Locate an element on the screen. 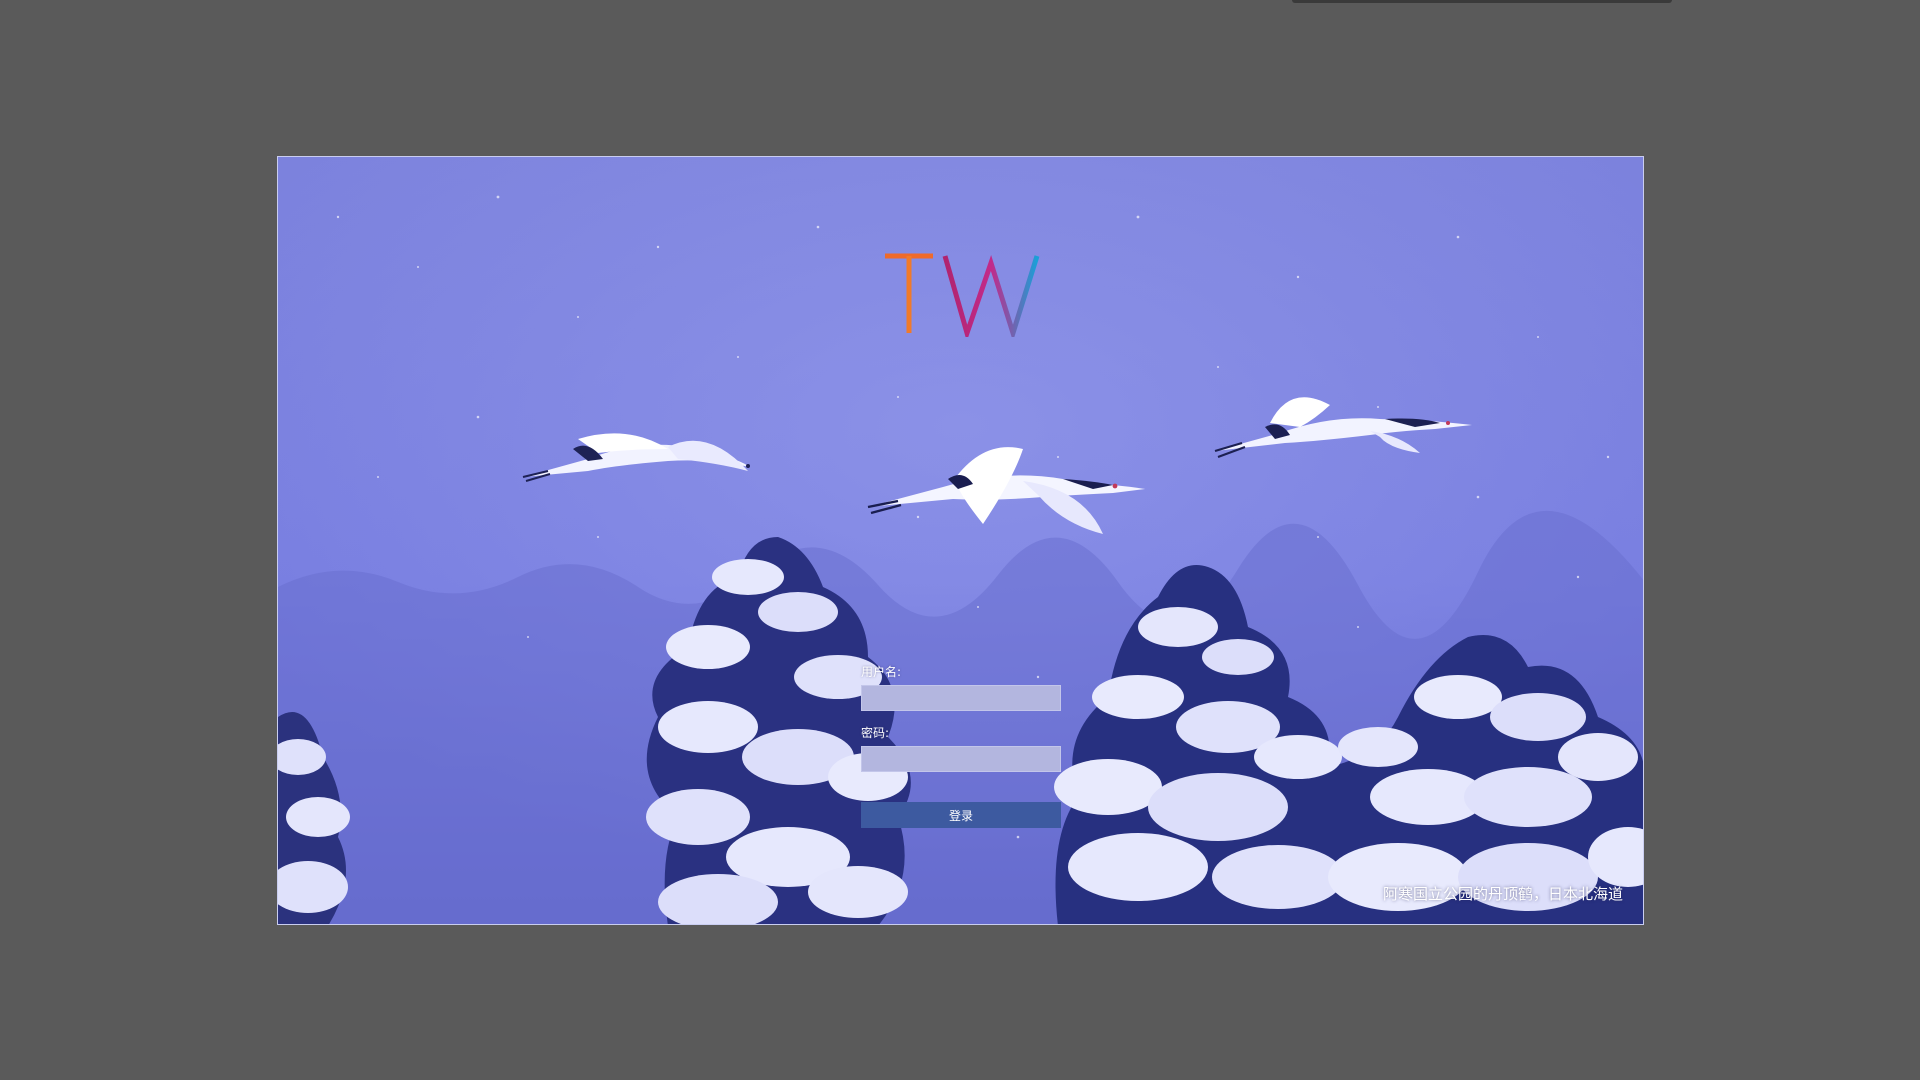 This screenshot has height=1080, width=1920. password-label: 密码: is located at coordinates (875, 733).